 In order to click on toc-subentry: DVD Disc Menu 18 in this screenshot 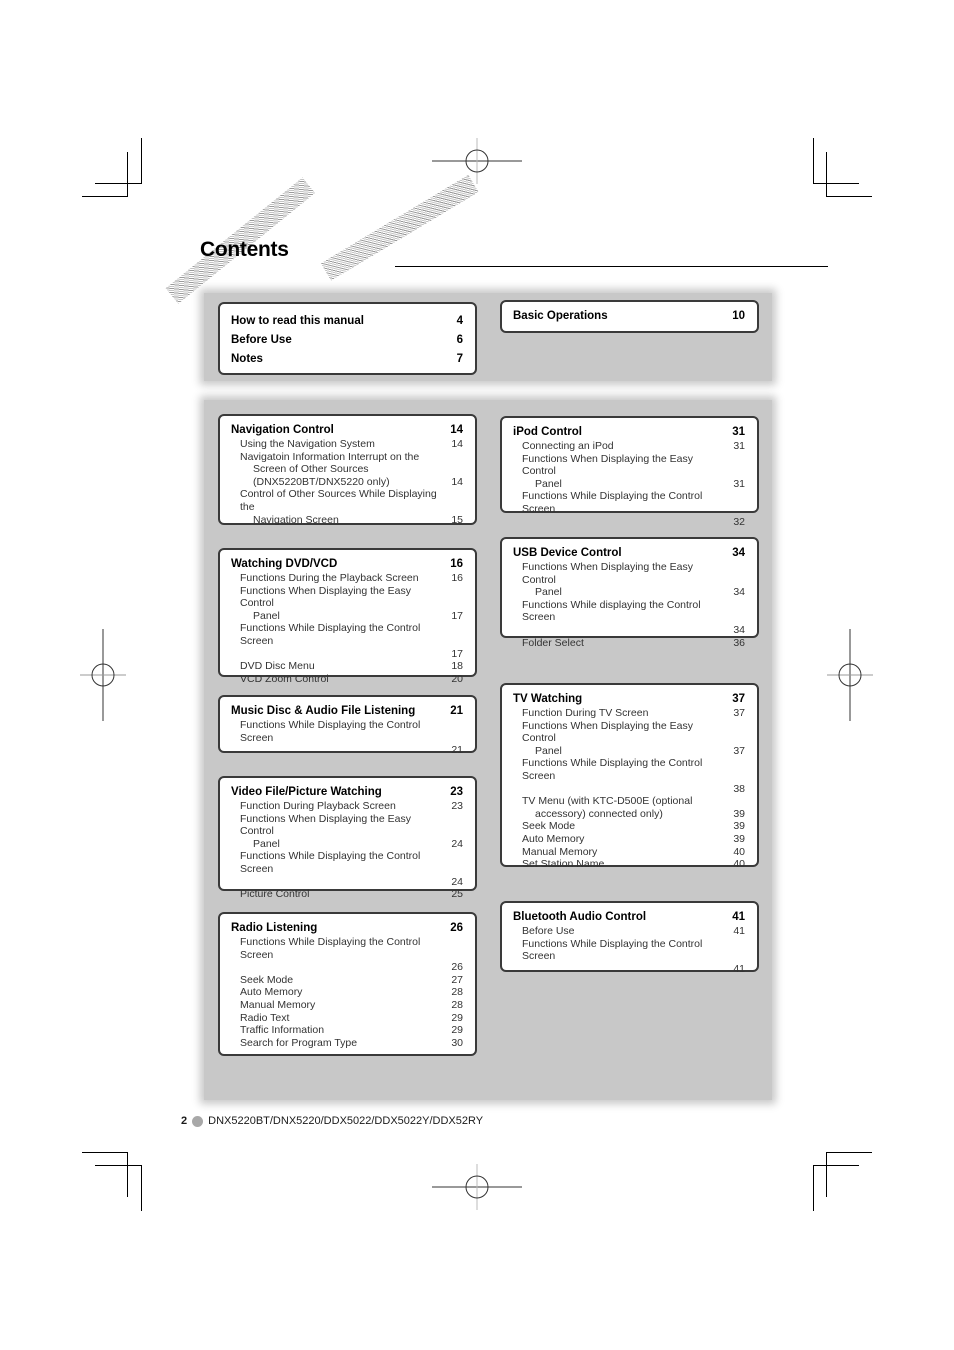, I will do `click(347, 666)`.